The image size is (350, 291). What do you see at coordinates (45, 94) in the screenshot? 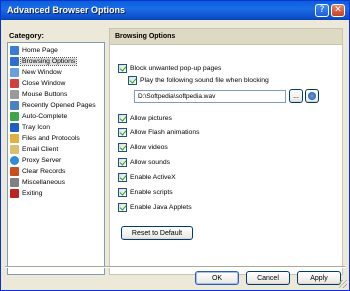
I see `tree-item-label: Mouse Buttons` at bounding box center [45, 94].